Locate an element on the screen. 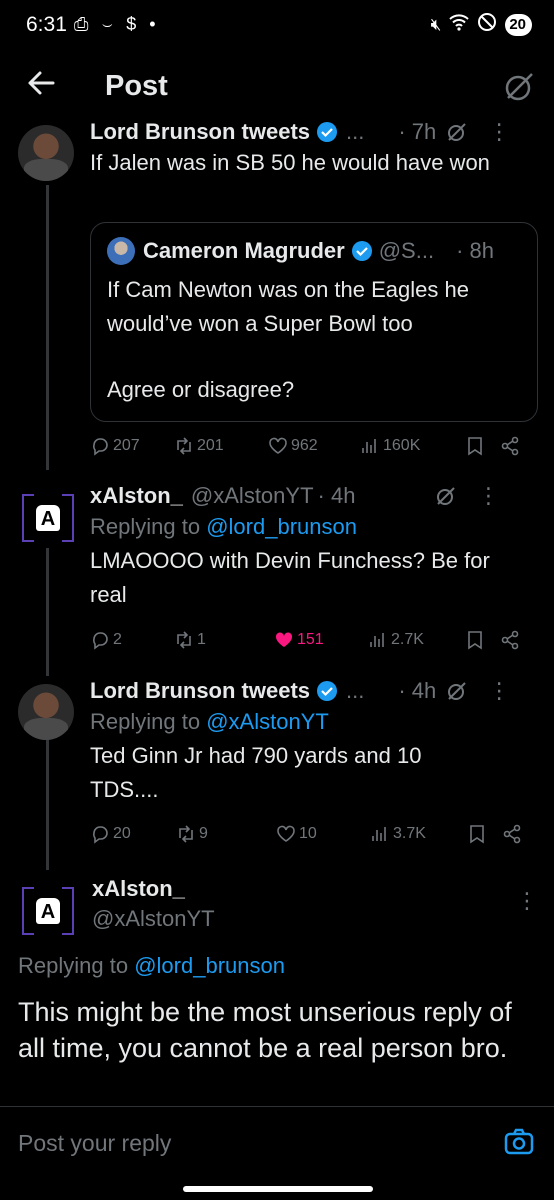 This screenshot has width=554, height=1200. replying-to-line: Replying to @xAlstonYT is located at coordinates (315, 722).